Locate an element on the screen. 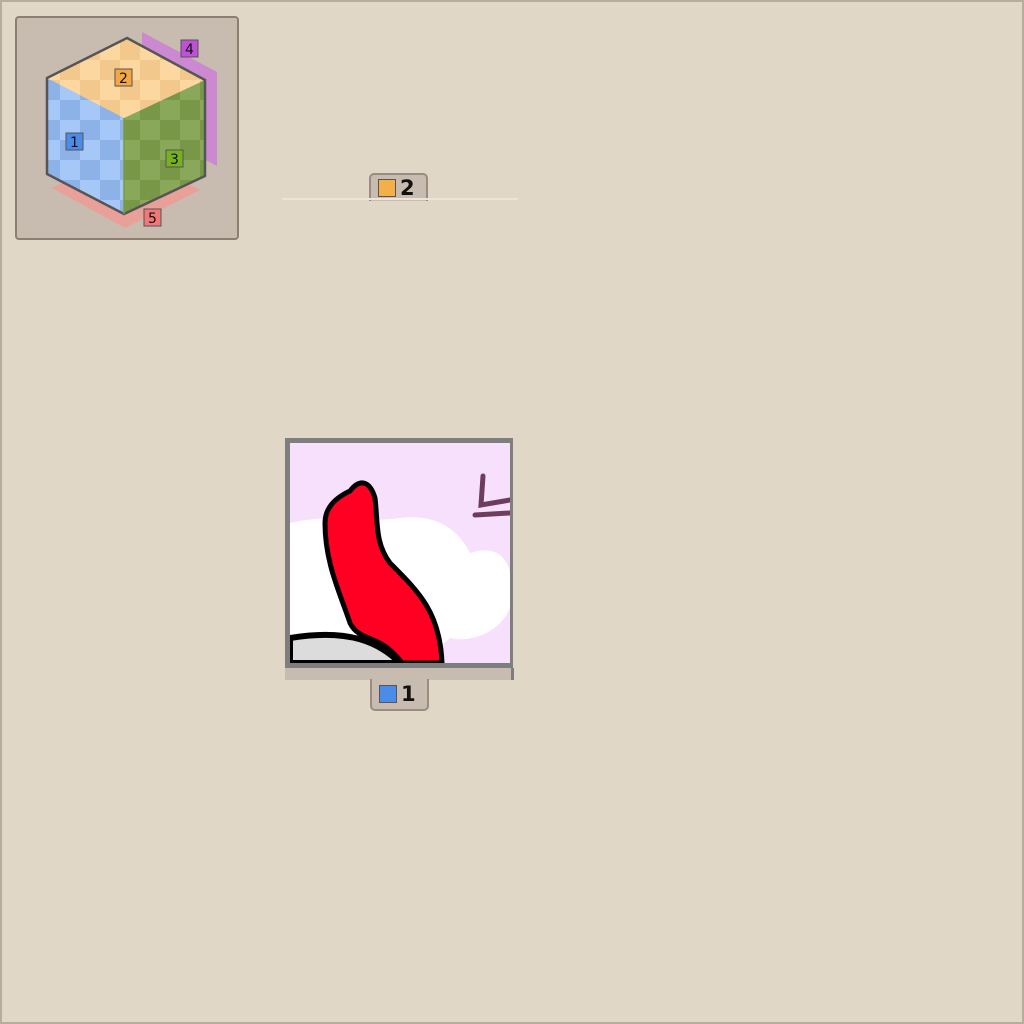 Image resolution: width=1024 pixels, height=1024 pixels. face-tab-label: 2 is located at coordinates (407, 188).